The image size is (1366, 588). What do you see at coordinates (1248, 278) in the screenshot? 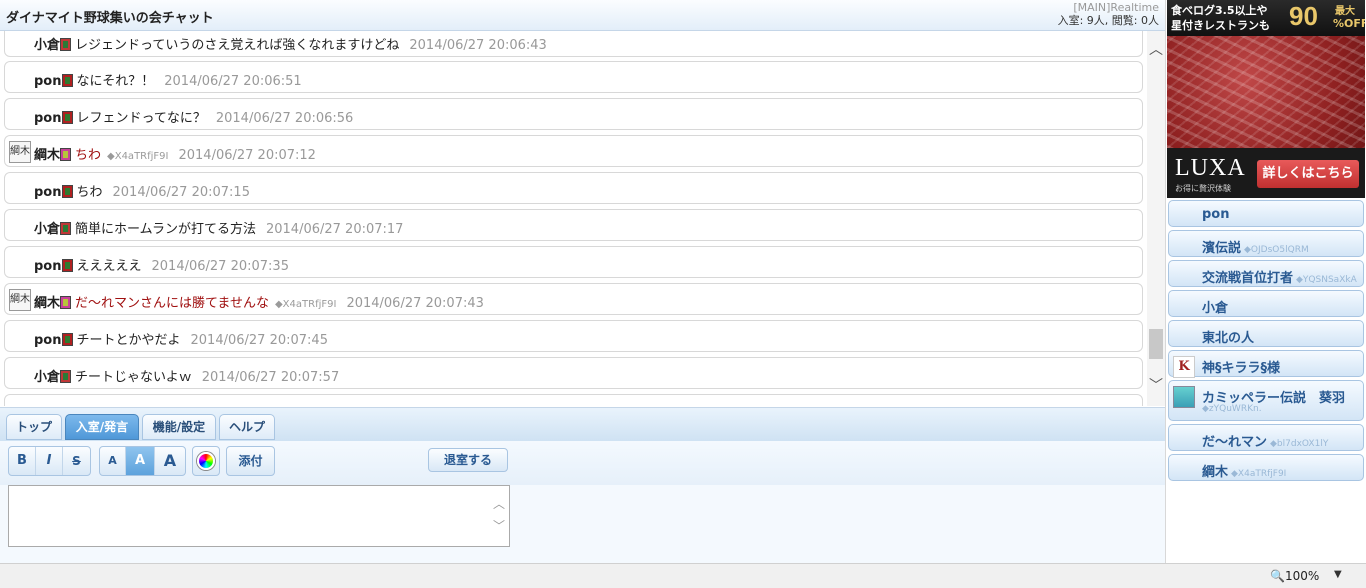
I see `user-name: 交流戦首位打者` at bounding box center [1248, 278].